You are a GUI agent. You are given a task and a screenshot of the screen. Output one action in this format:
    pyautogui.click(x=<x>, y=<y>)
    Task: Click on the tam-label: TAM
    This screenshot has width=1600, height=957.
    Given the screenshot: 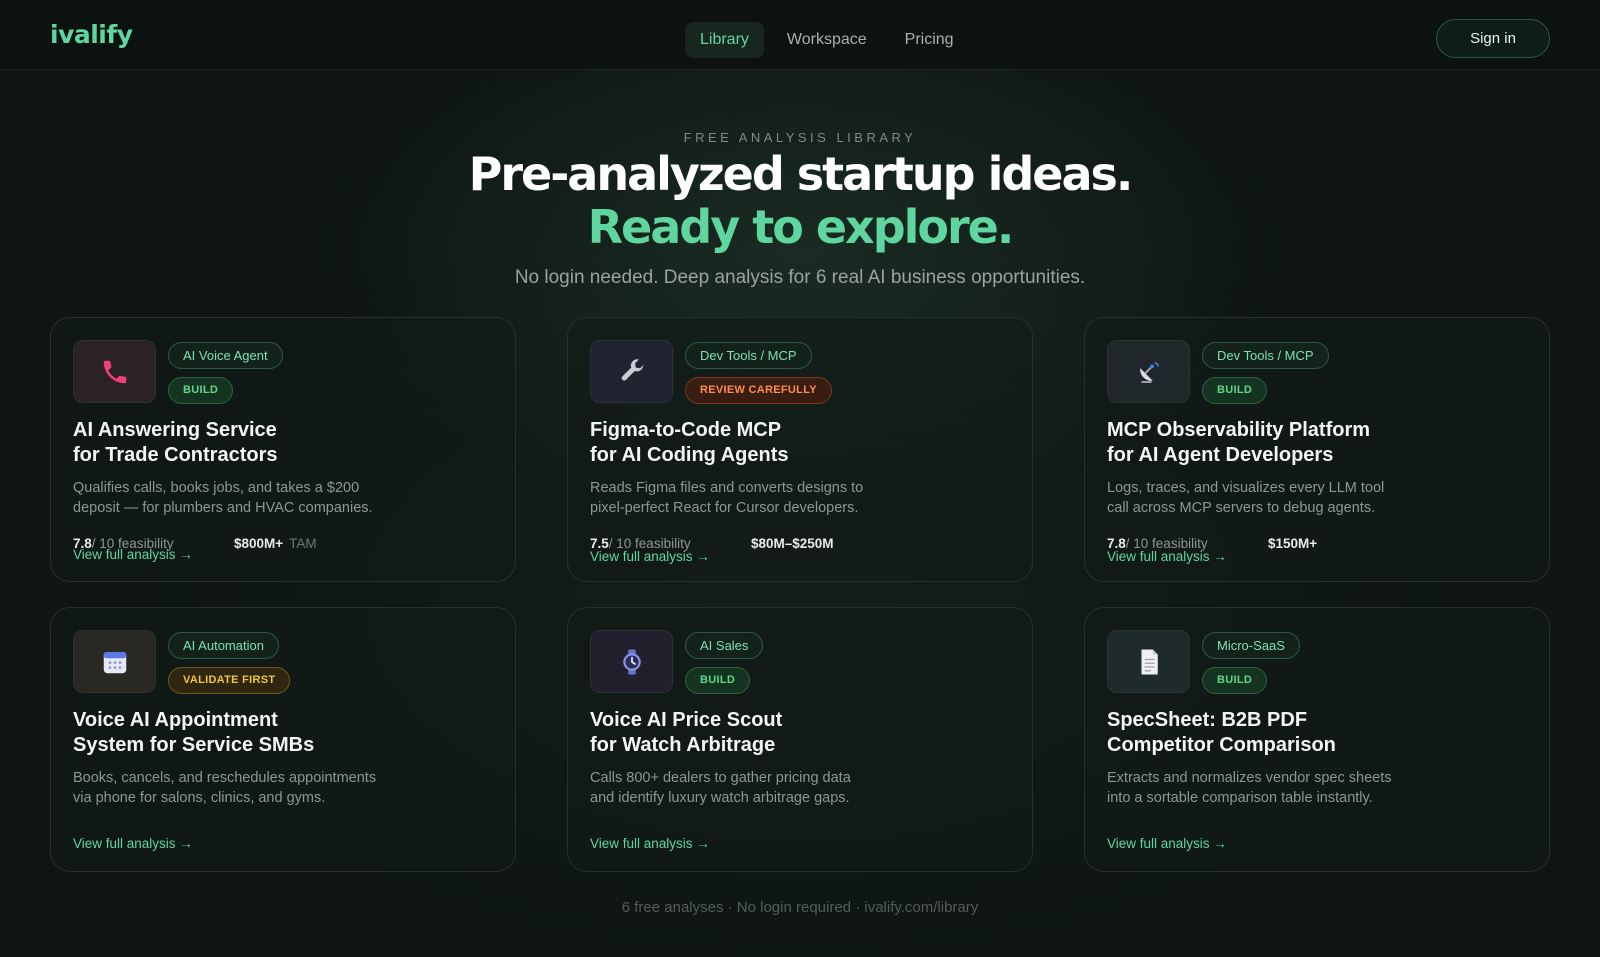 What is the action you would take?
    pyautogui.click(x=303, y=543)
    